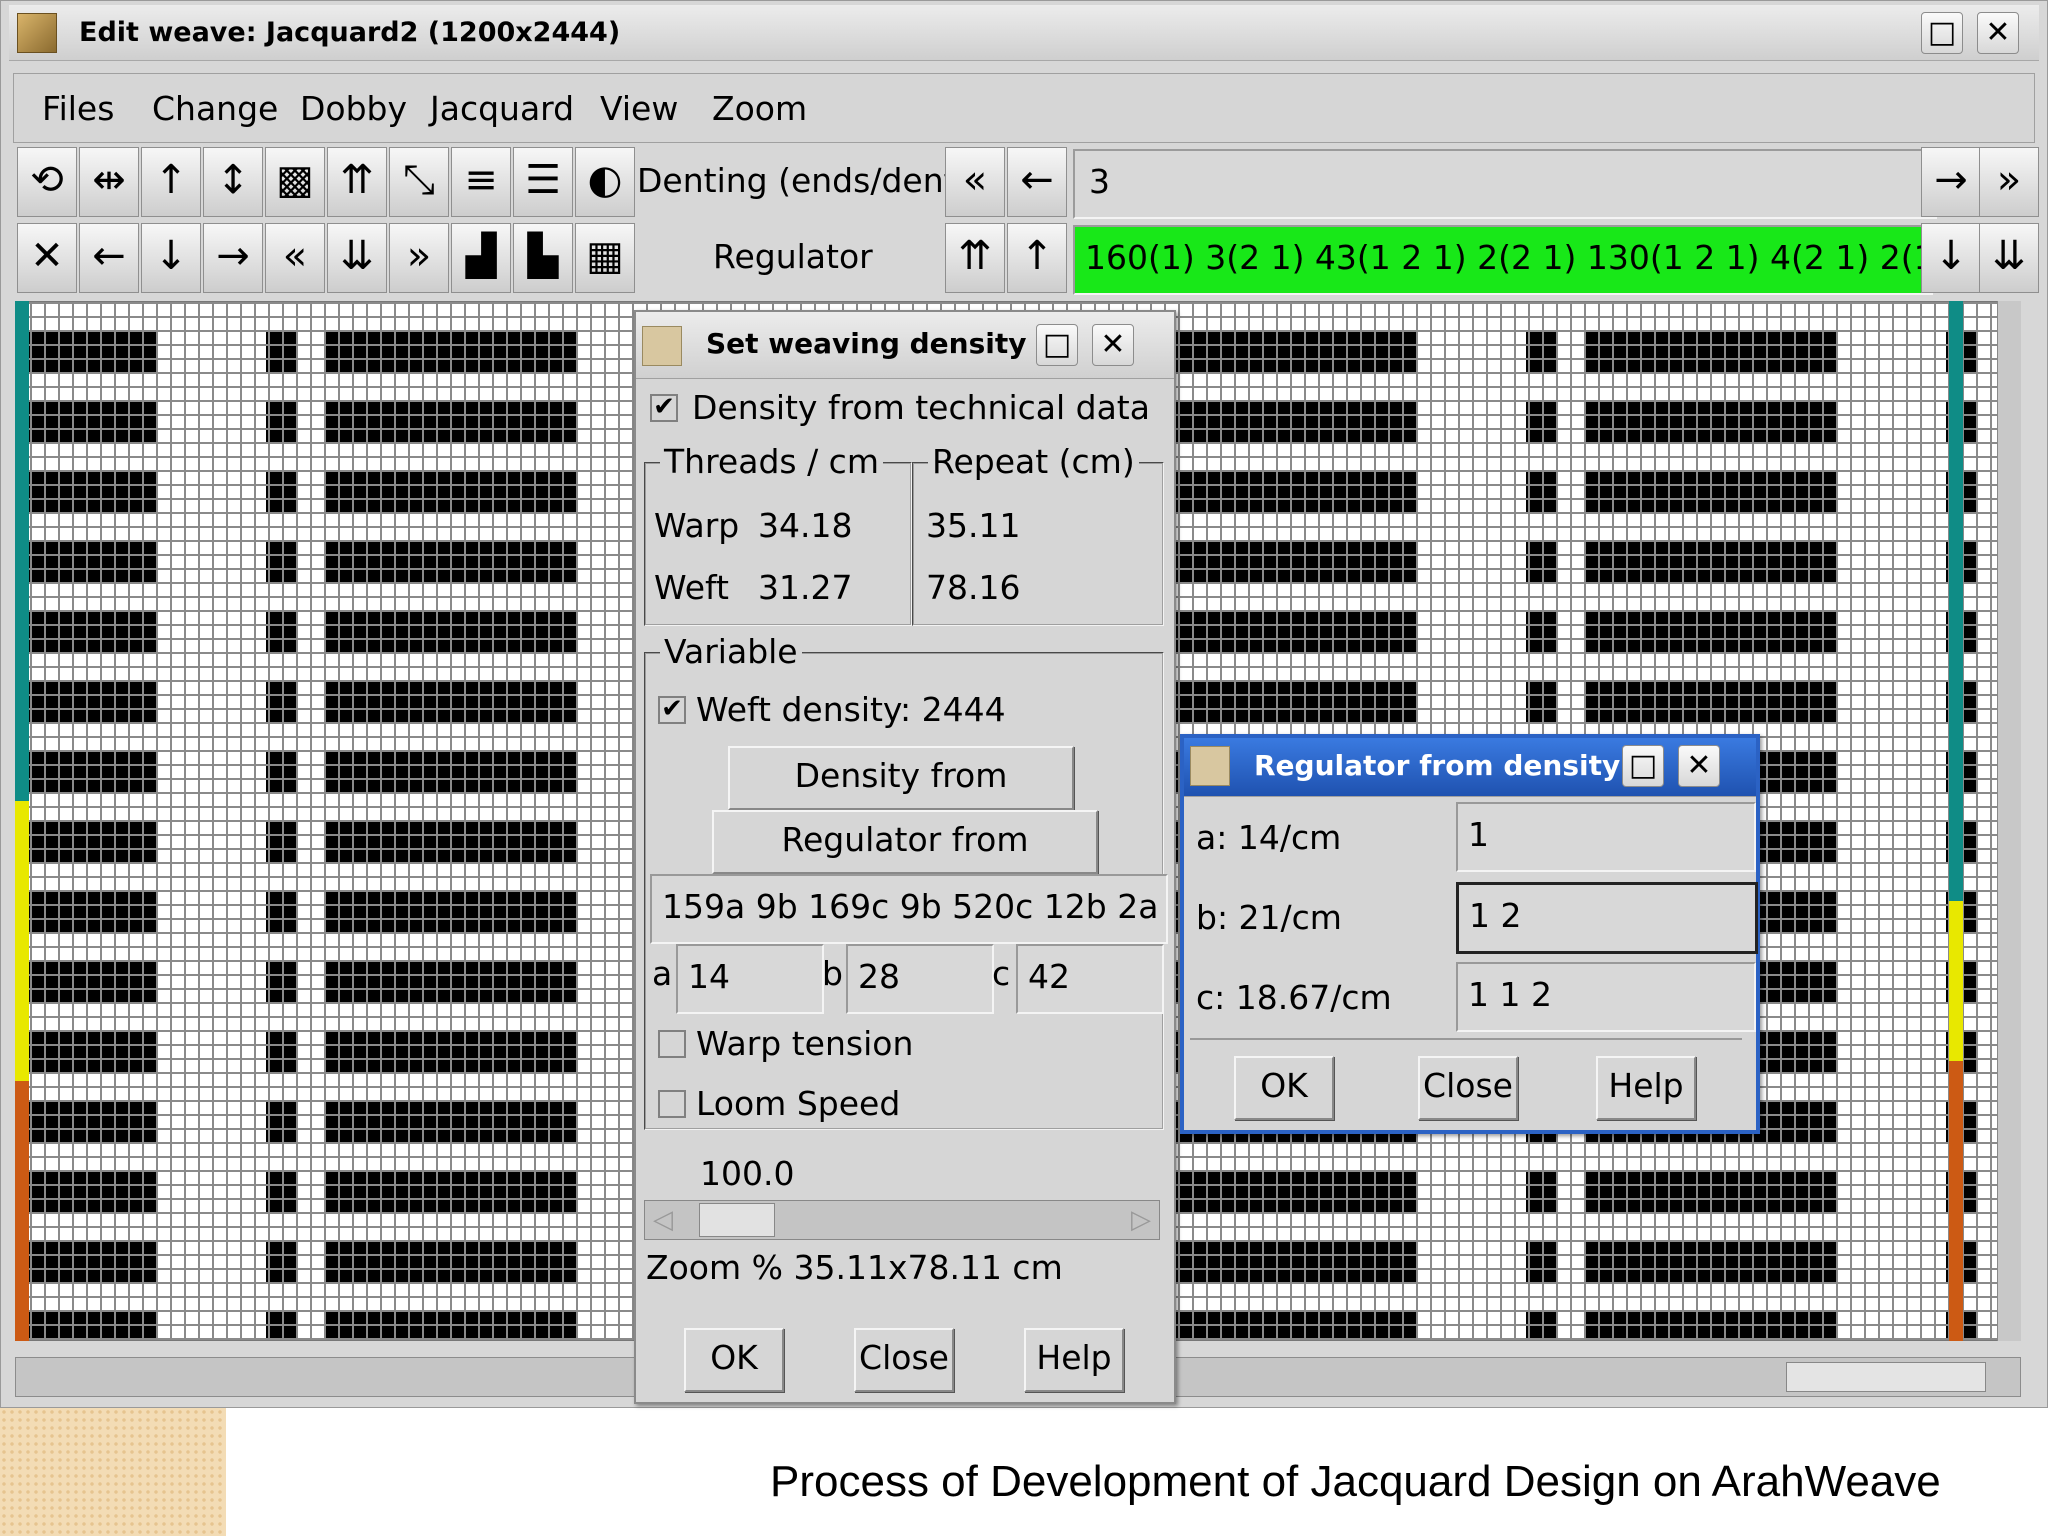 This screenshot has width=2048, height=1536. What do you see at coordinates (1956, 601) in the screenshot?
I see `weft-color-strip-teal` at bounding box center [1956, 601].